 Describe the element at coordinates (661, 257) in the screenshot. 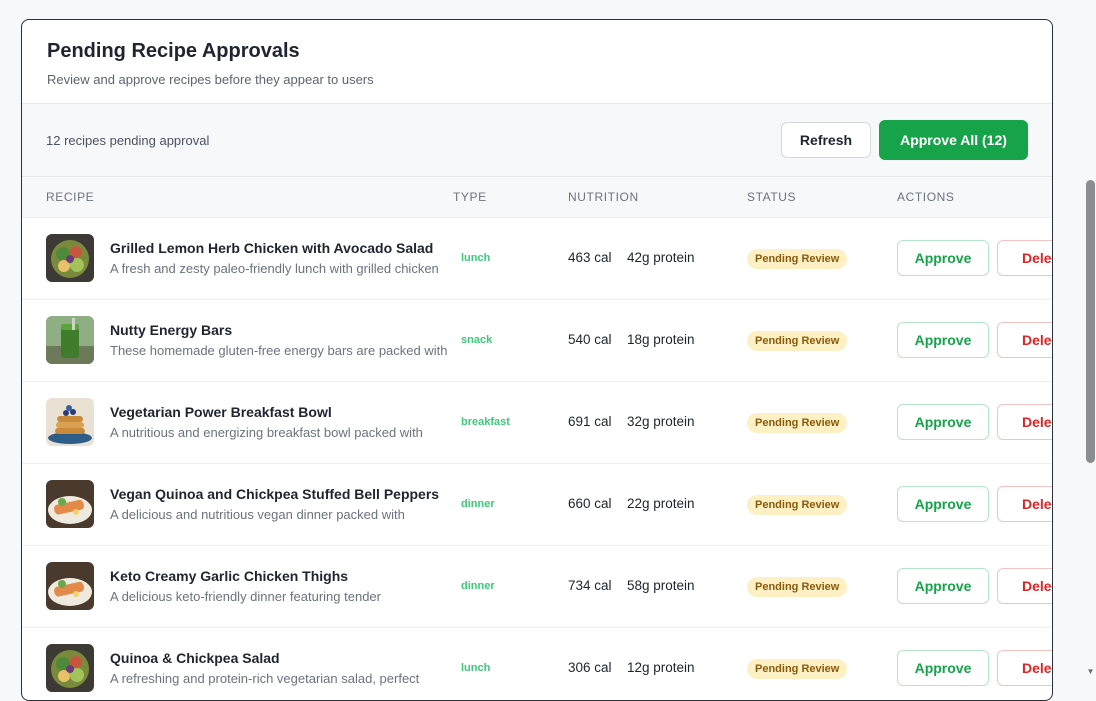

I see `protein-value: 42g protein` at that location.